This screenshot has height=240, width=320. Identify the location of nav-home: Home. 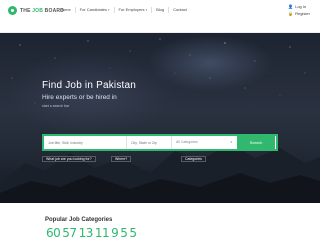
(66, 10).